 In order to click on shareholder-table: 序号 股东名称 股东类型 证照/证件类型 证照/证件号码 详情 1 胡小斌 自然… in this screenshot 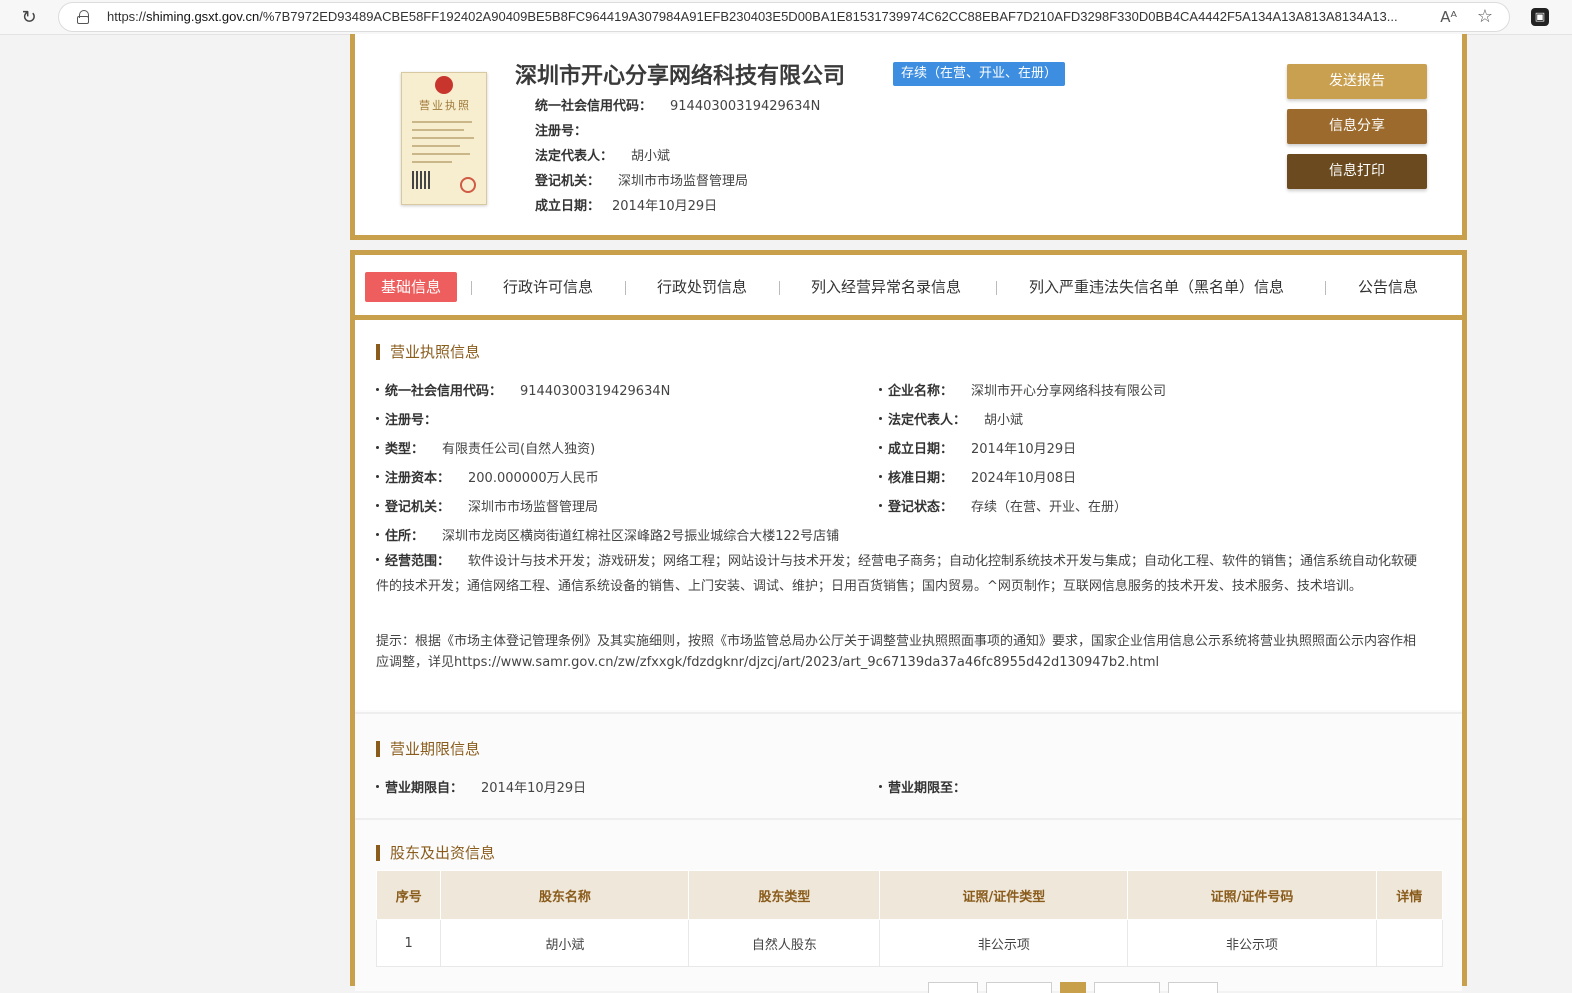, I will do `click(909, 918)`.